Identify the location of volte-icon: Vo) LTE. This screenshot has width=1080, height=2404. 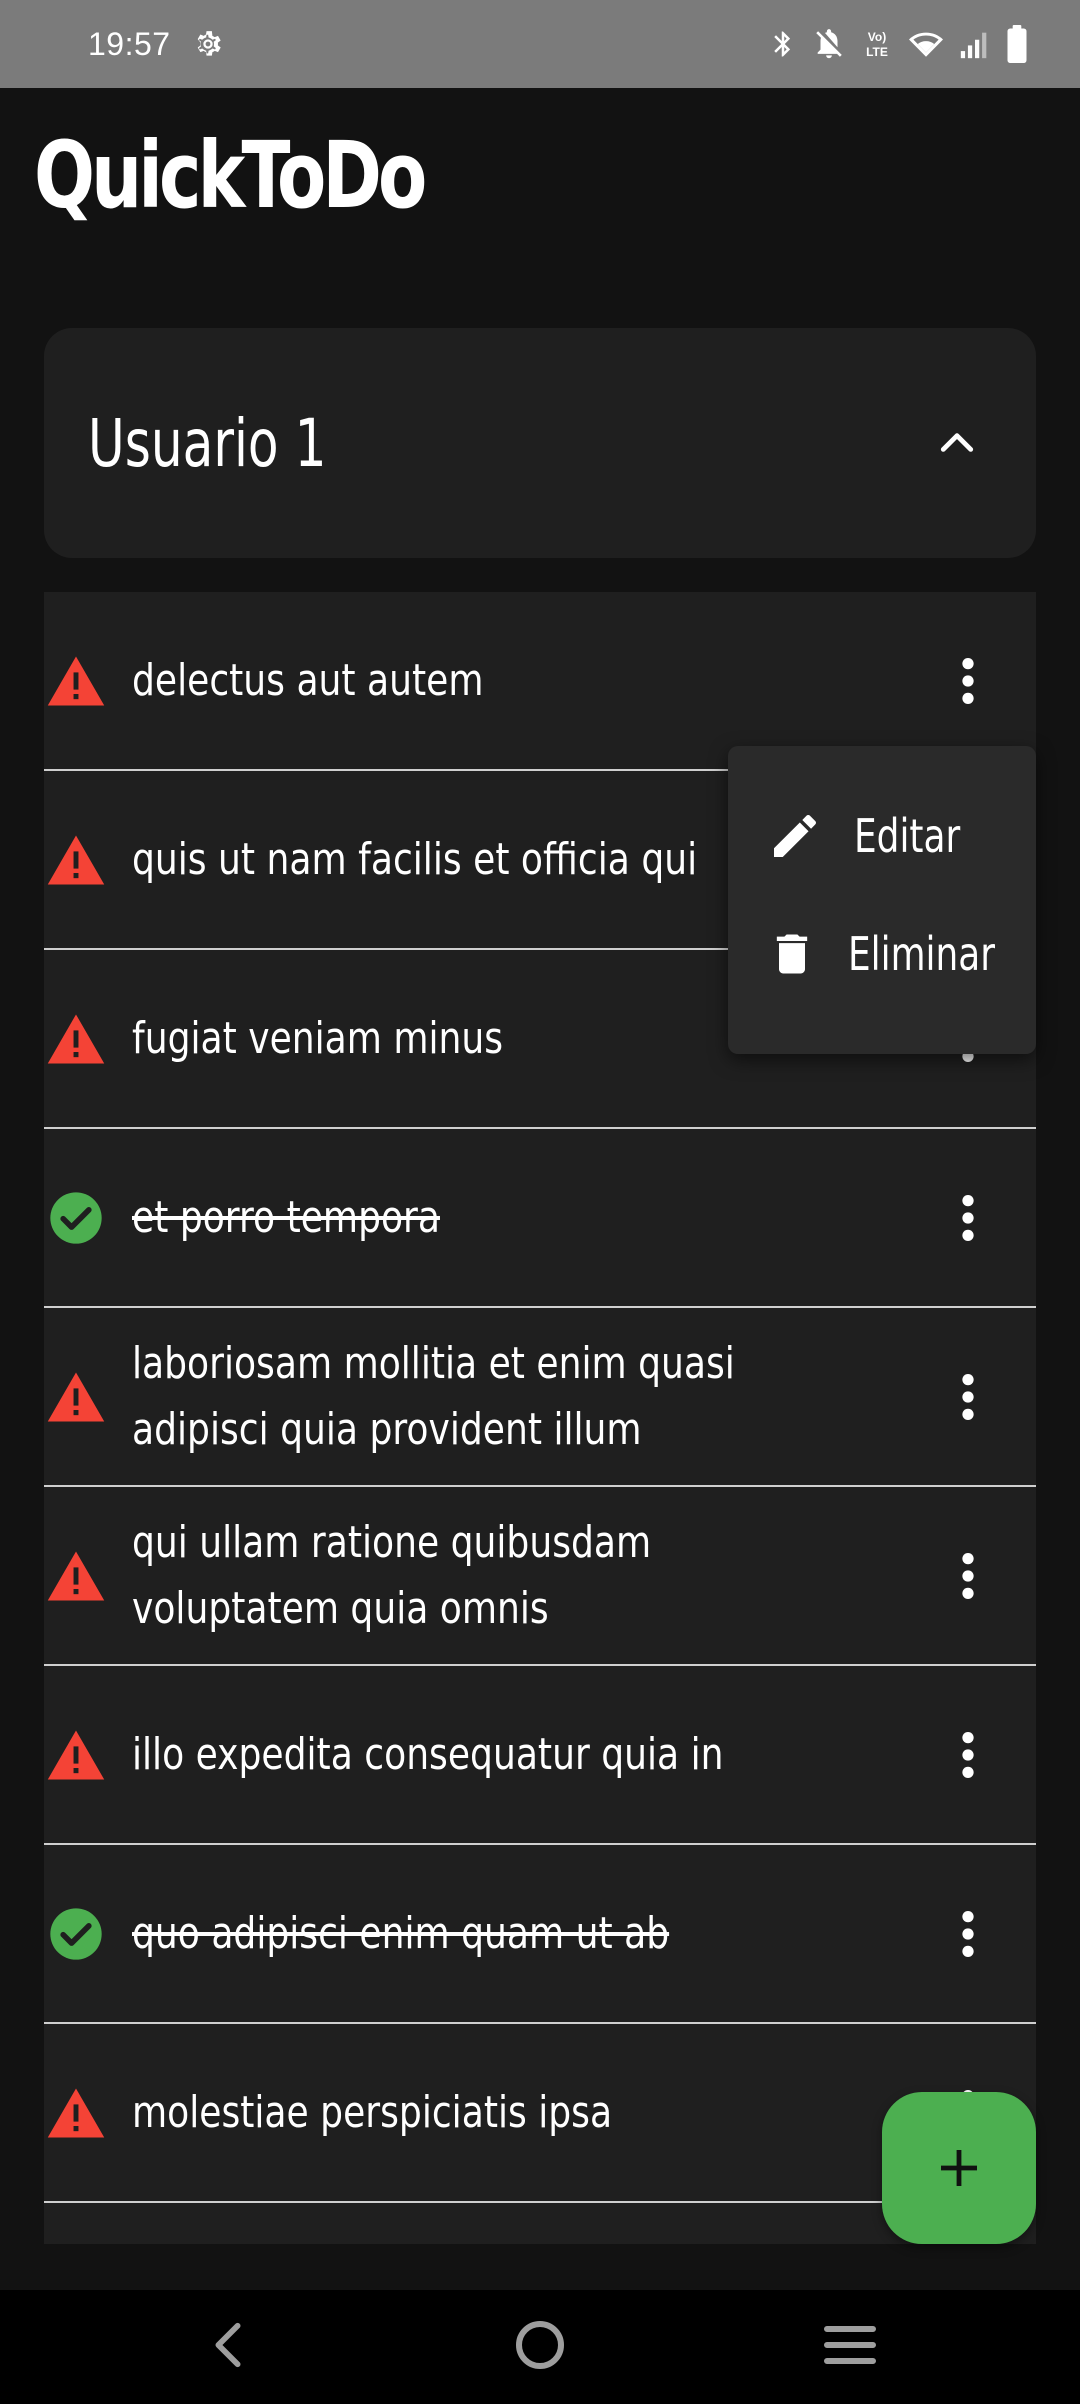
(877, 44).